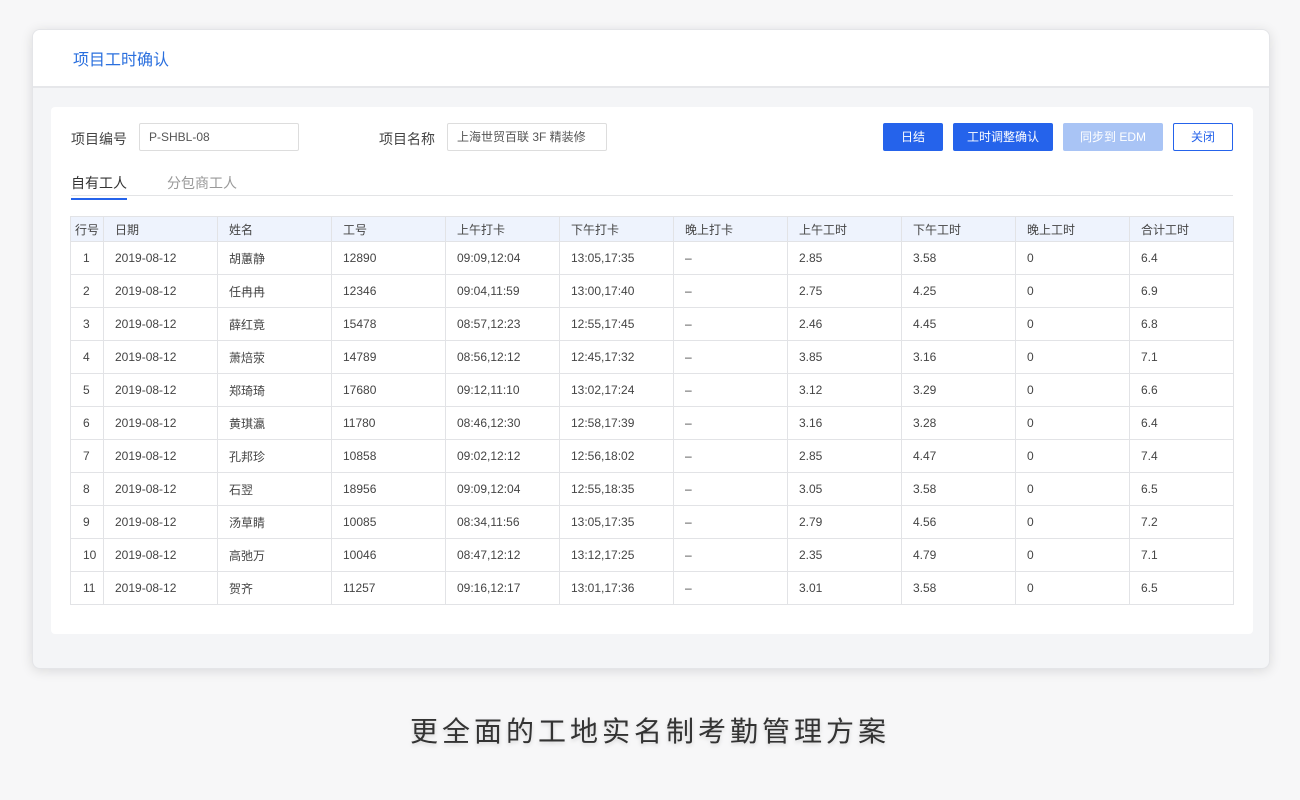 This screenshot has height=800, width=1300. I want to click on cell-row-no: 9, so click(87, 522).